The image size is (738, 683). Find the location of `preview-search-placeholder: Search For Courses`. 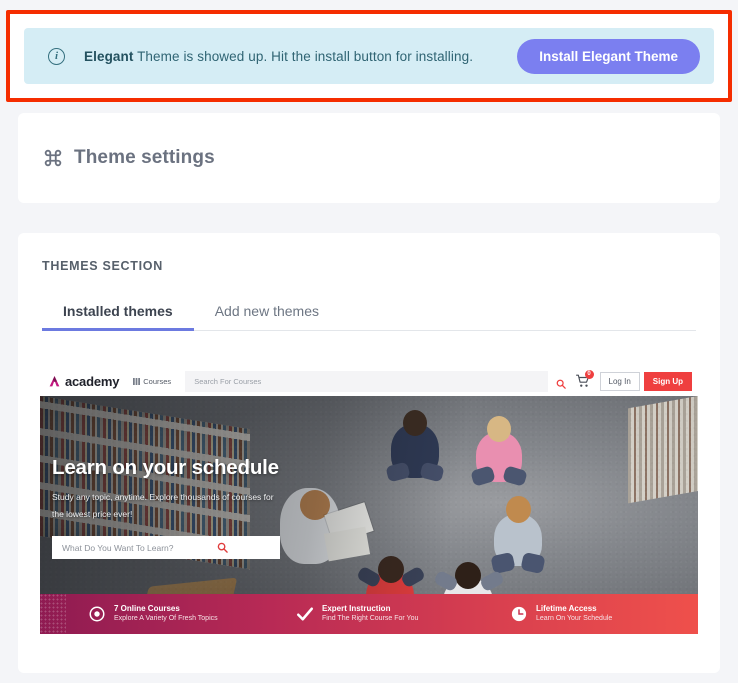

preview-search-placeholder: Search For Courses is located at coordinates (228, 381).